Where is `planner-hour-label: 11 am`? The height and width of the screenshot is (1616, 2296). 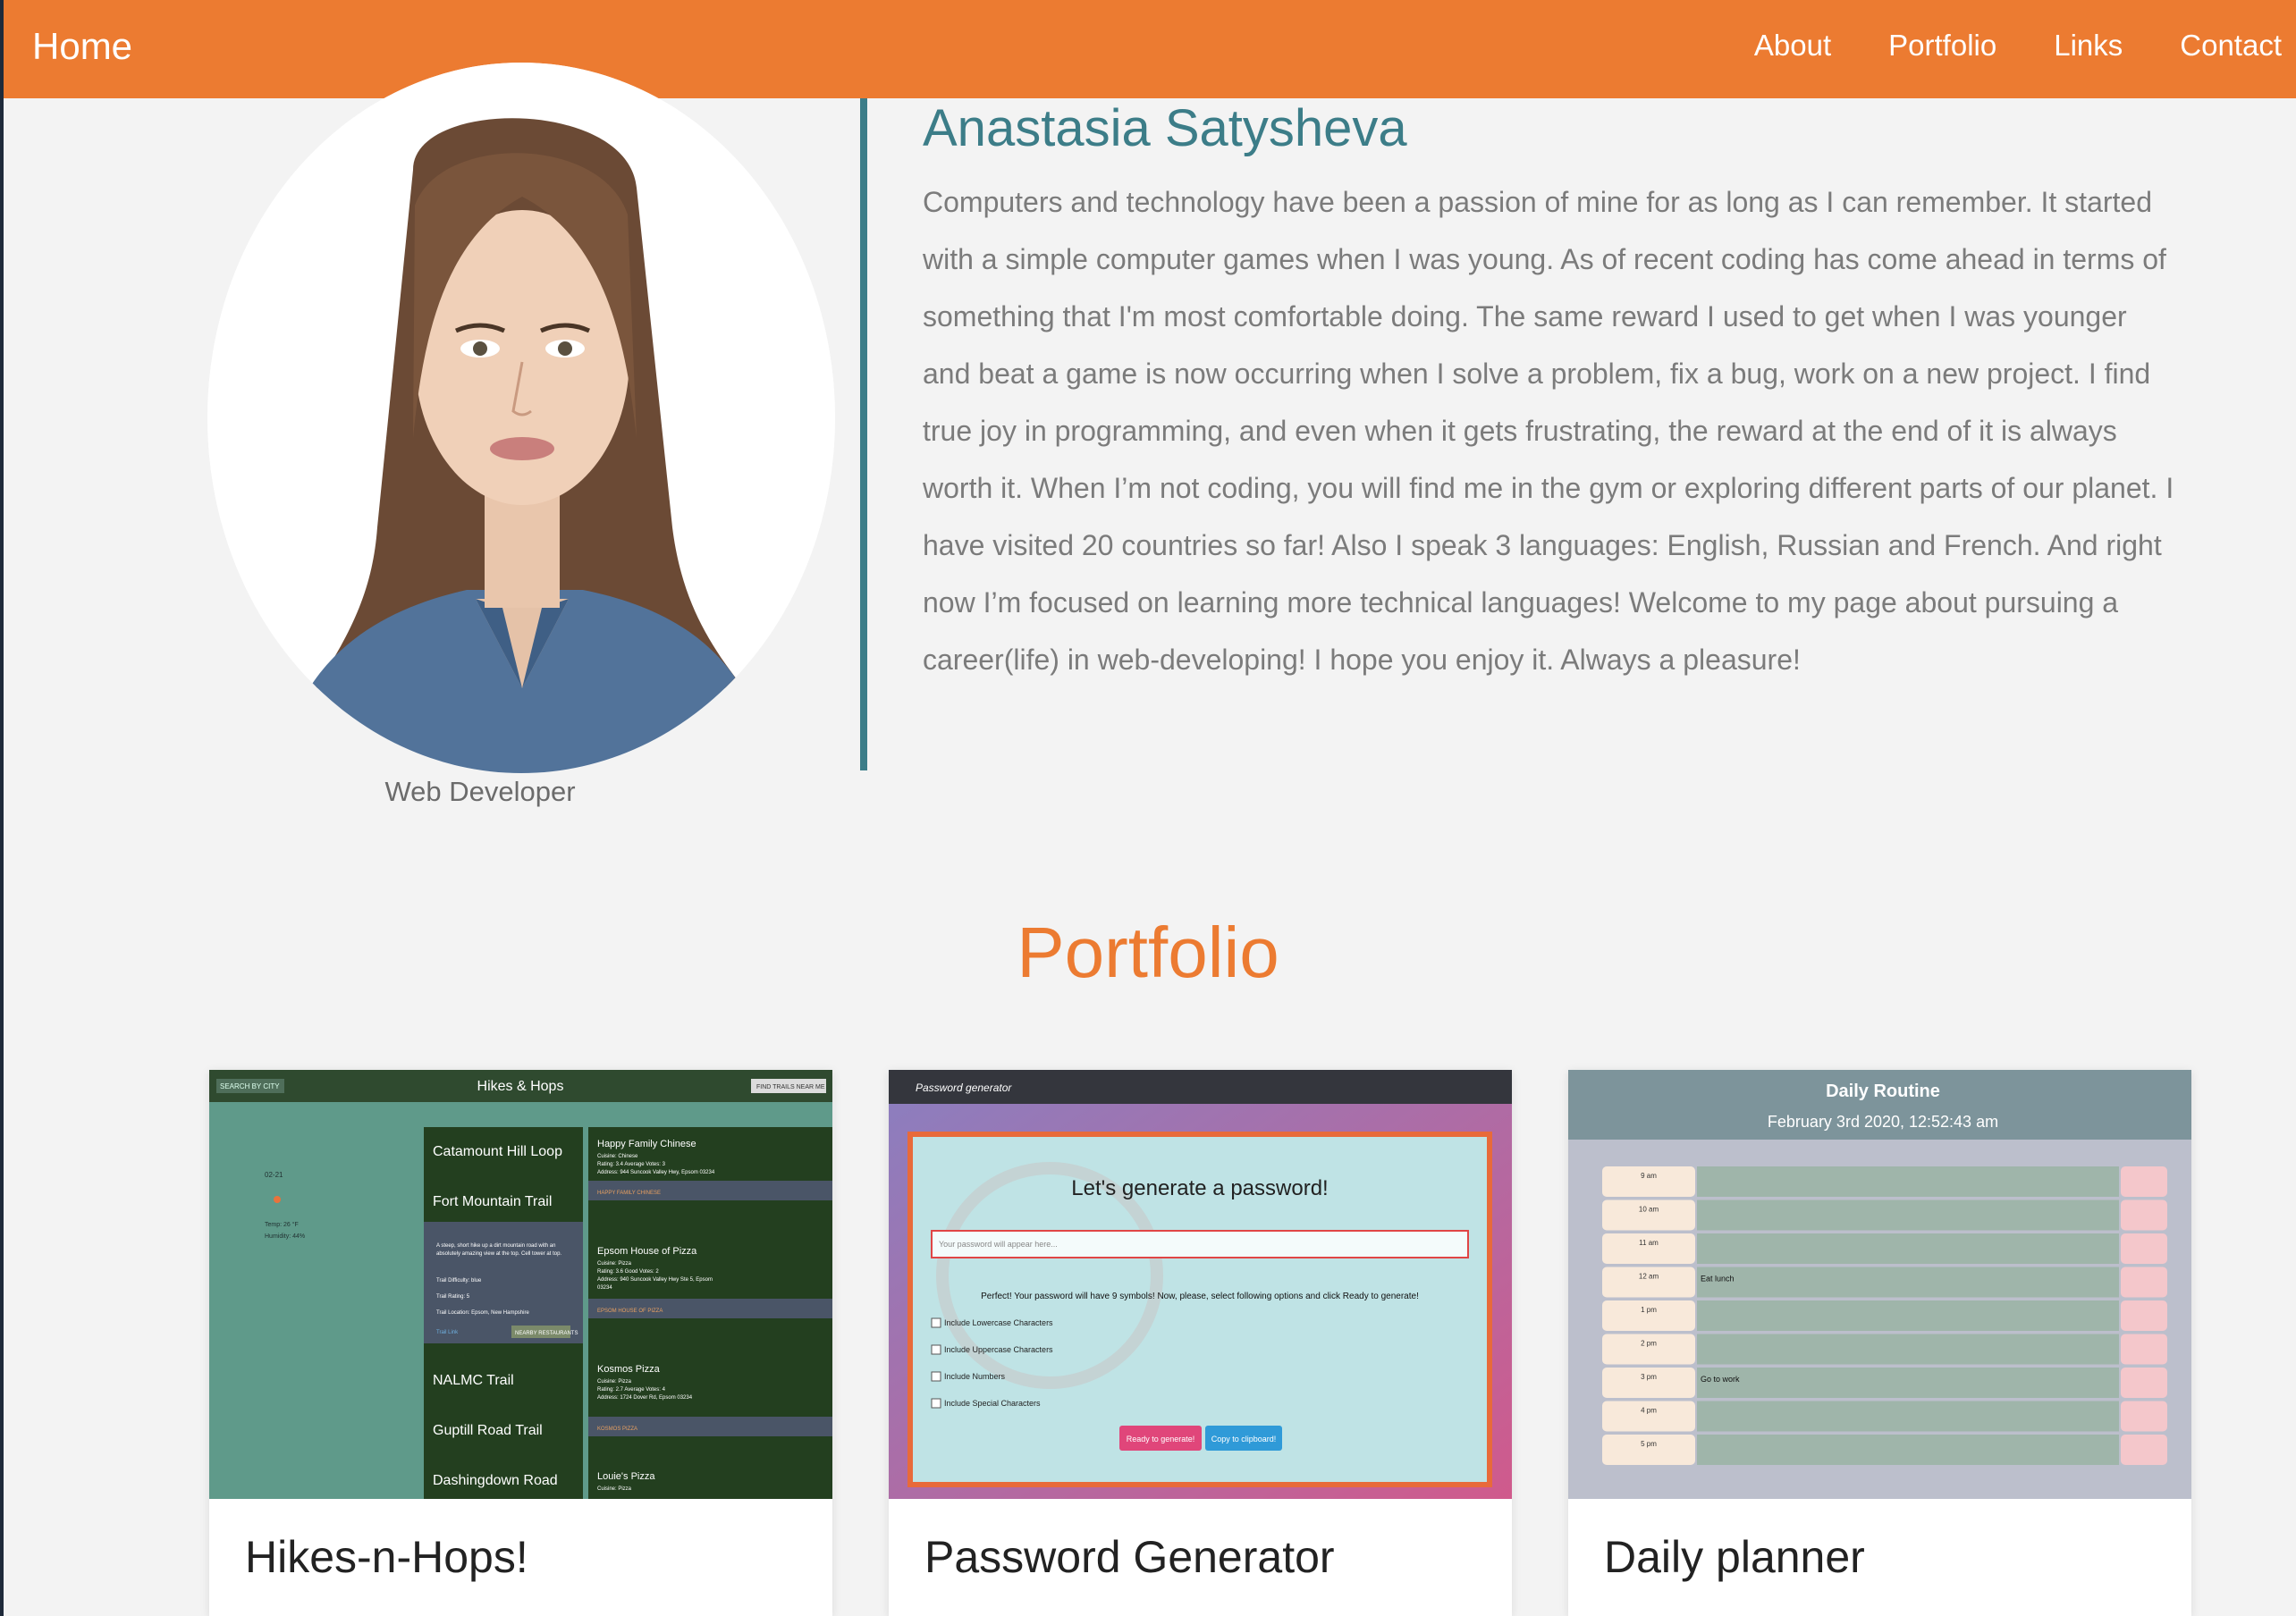 planner-hour-label: 11 am is located at coordinates (1649, 1243).